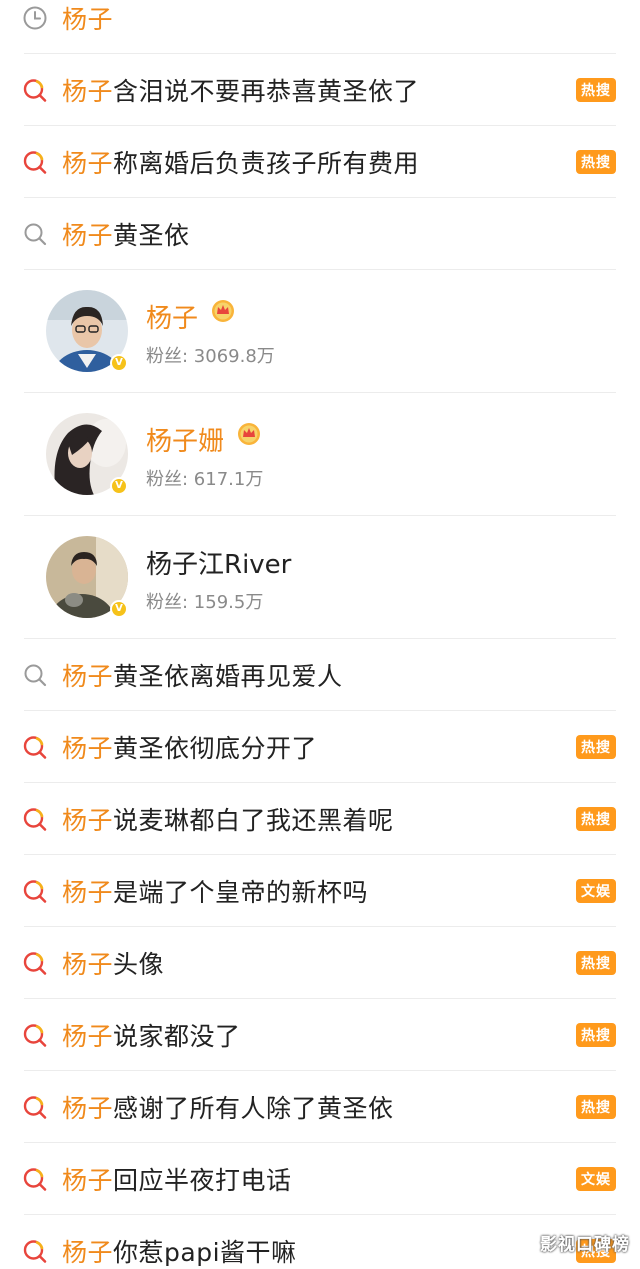 Image resolution: width=640 pixels, height=1269 pixels. I want to click on fans-count: 粉丝: 617.1万, so click(205, 479).